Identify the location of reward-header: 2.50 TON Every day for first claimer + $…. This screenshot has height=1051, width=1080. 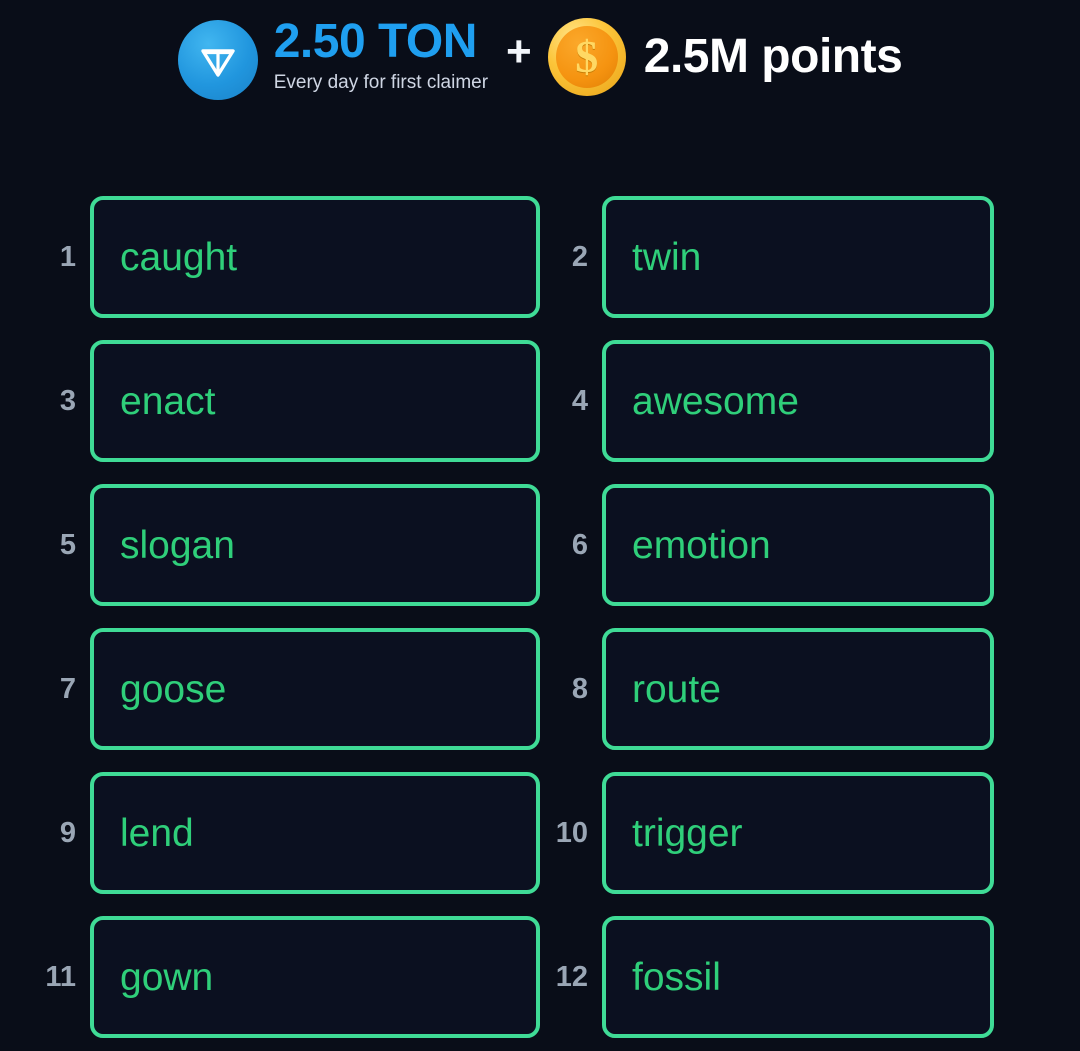
(540, 64).